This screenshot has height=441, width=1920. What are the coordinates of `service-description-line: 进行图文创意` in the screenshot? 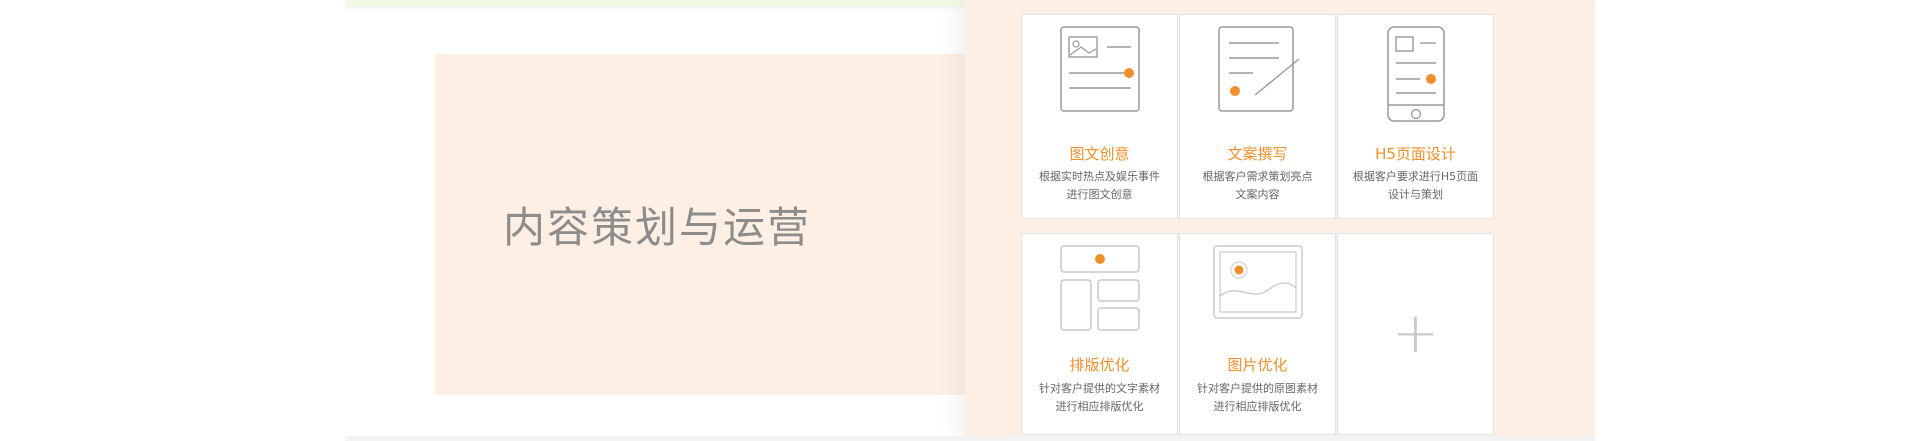 It's located at (1099, 194).